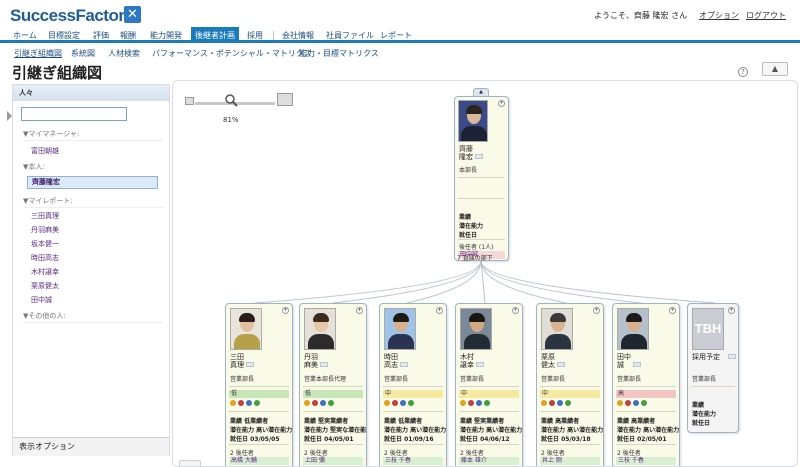 Image resolution: width=800 pixels, height=467 pixels. What do you see at coordinates (64, 35) in the screenshot?
I see `nav-item-goals: 目標設定` at bounding box center [64, 35].